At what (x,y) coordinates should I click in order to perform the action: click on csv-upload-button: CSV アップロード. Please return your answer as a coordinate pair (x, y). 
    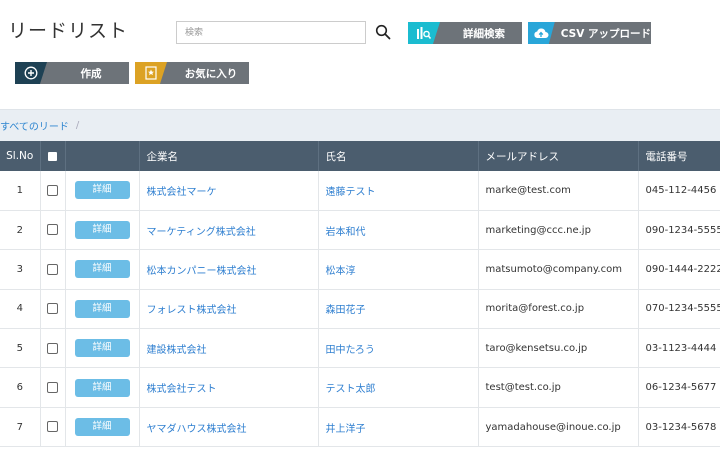
    Looking at the image, I should click on (589, 33).